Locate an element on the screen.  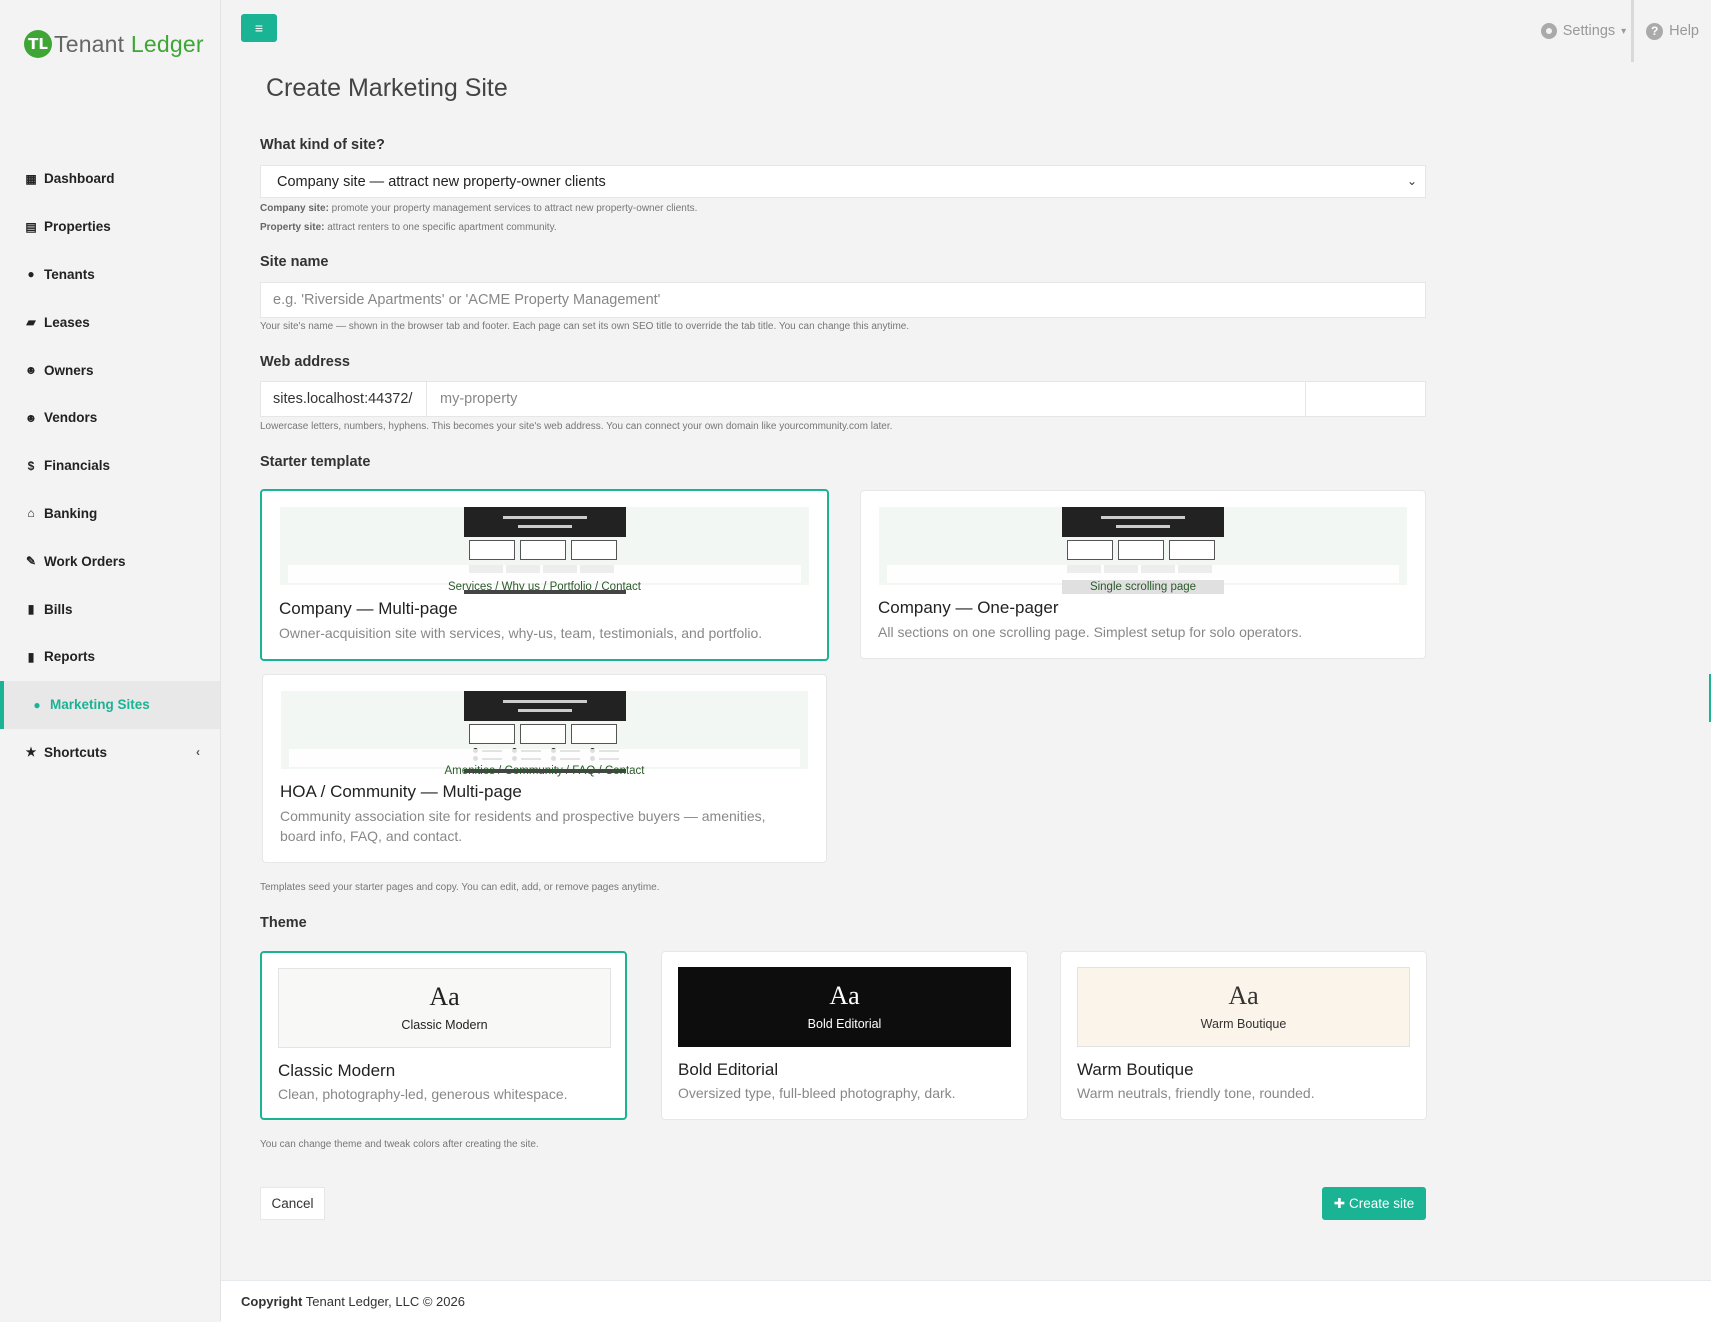
sidebar-item-label: Shortcuts is located at coordinates (76, 752).